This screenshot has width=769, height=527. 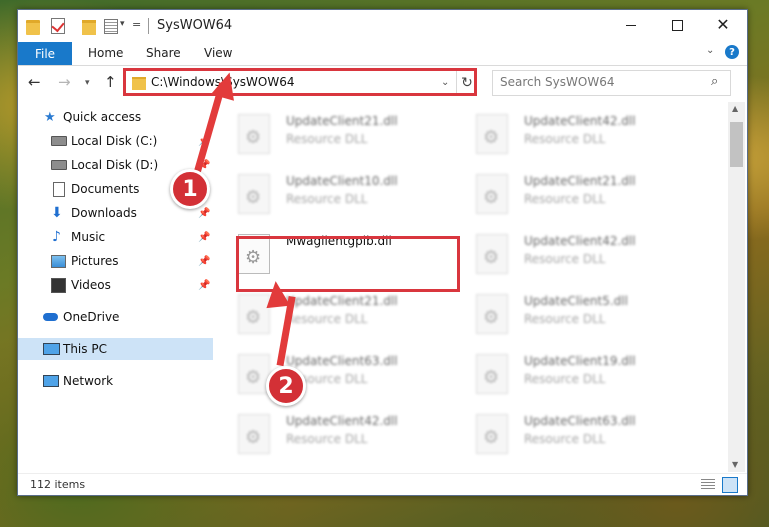 I want to click on address-highlight-box, so click(x=300, y=82).